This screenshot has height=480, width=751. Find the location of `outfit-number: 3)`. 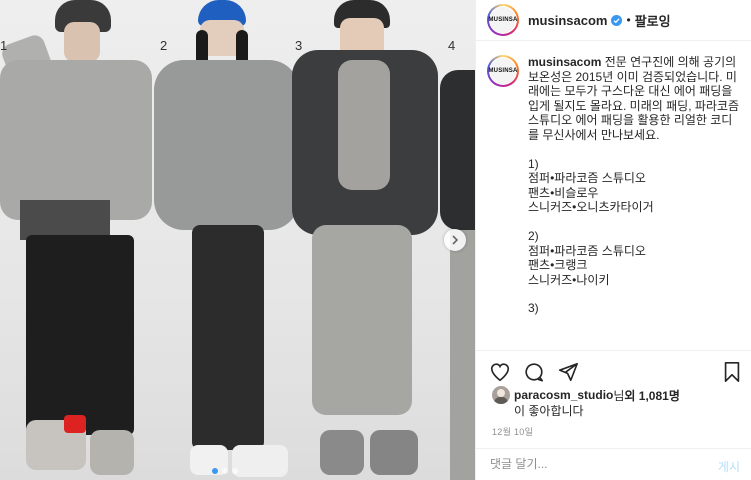

outfit-number: 3) is located at coordinates (533, 308).